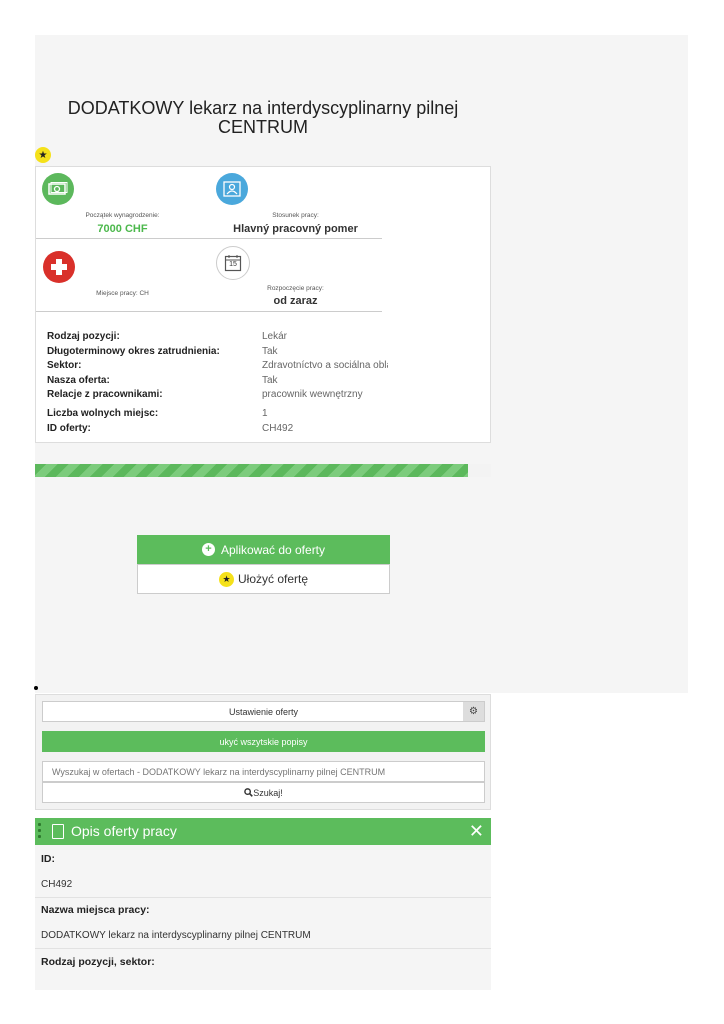 The image size is (724, 1024). Describe the element at coordinates (122, 276) in the screenshot. I see `location-cell: Miejsce pracy: CH` at that location.